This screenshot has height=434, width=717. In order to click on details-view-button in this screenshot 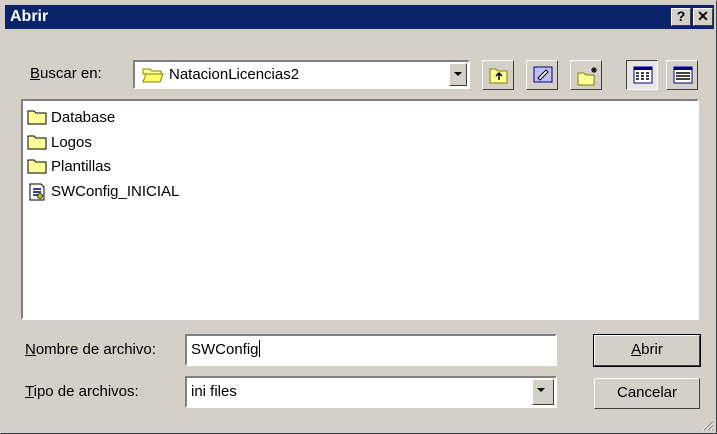, I will do `click(682, 75)`.